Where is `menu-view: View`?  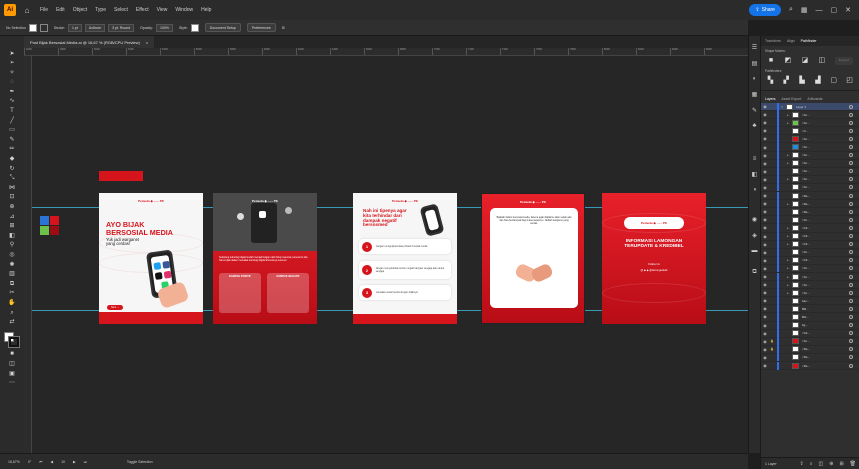 menu-view: View is located at coordinates (162, 10).